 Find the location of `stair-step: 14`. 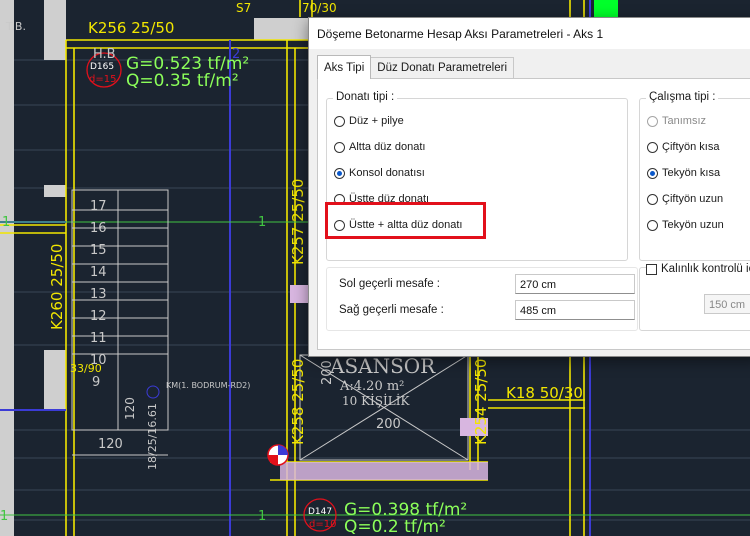

stair-step: 14 is located at coordinates (98, 272).